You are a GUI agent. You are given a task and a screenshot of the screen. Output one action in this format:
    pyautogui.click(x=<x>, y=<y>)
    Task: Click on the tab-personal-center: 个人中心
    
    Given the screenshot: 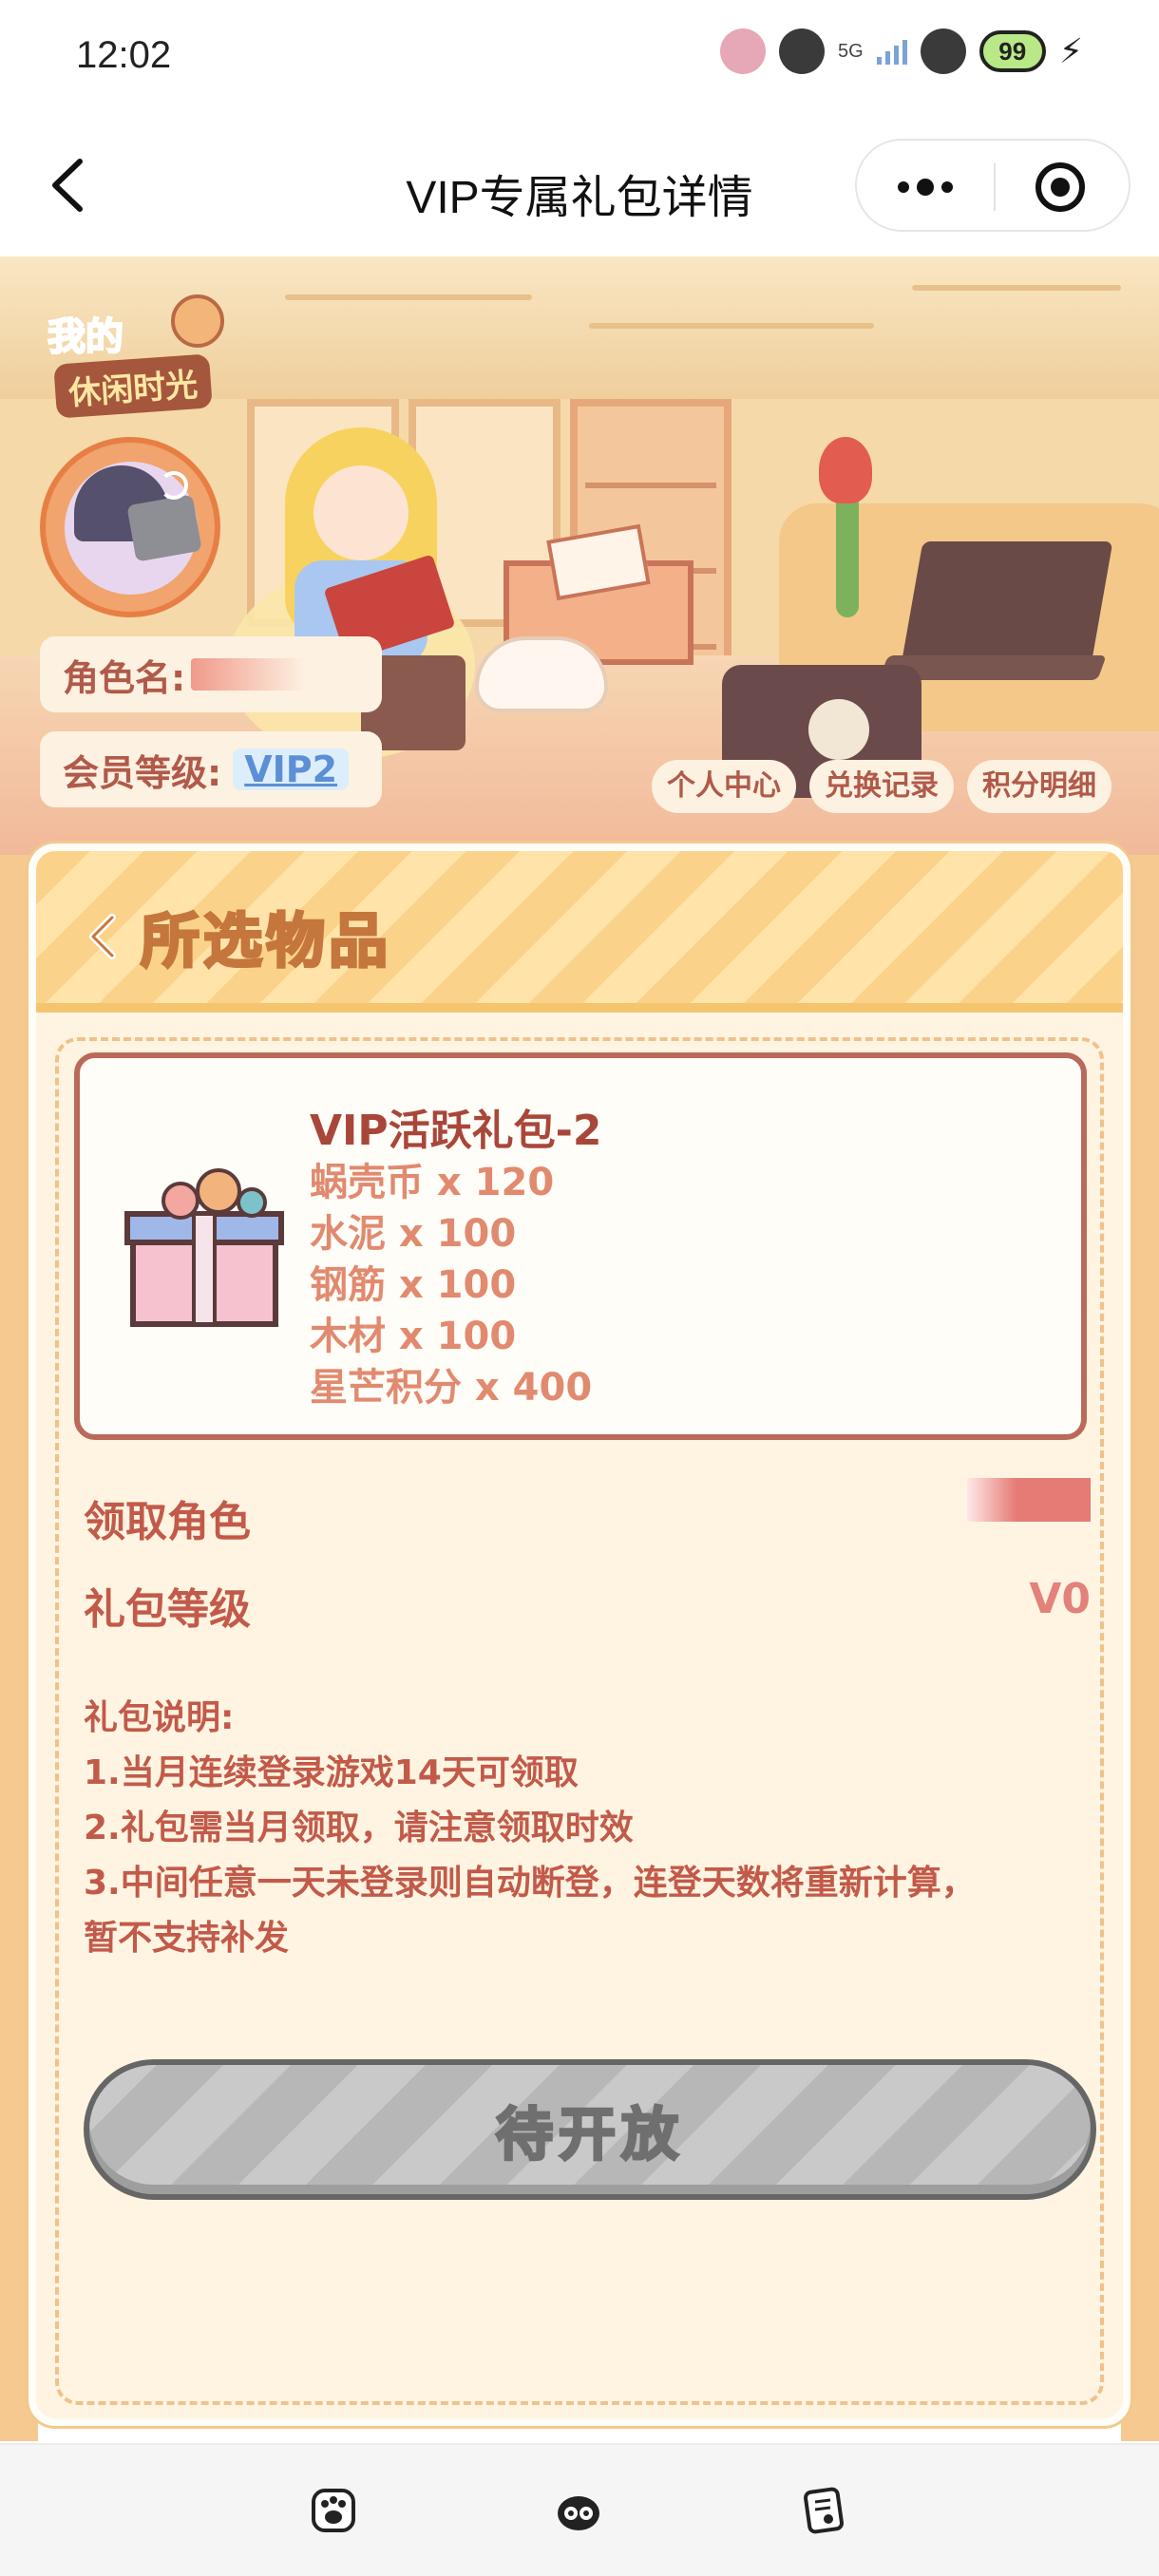 What is the action you would take?
    pyautogui.click(x=724, y=786)
    